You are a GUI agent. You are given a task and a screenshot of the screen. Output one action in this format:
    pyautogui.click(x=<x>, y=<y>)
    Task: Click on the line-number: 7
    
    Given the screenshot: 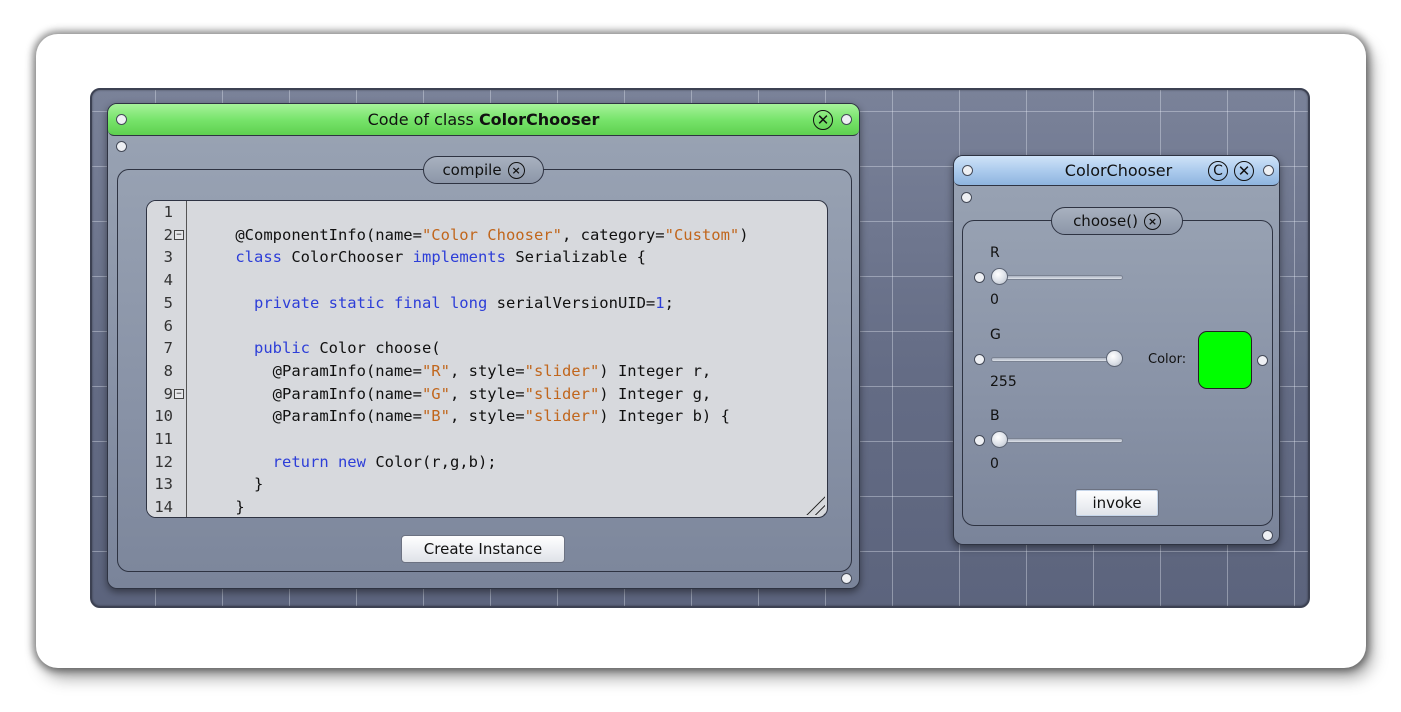 What is the action you would take?
    pyautogui.click(x=168, y=348)
    